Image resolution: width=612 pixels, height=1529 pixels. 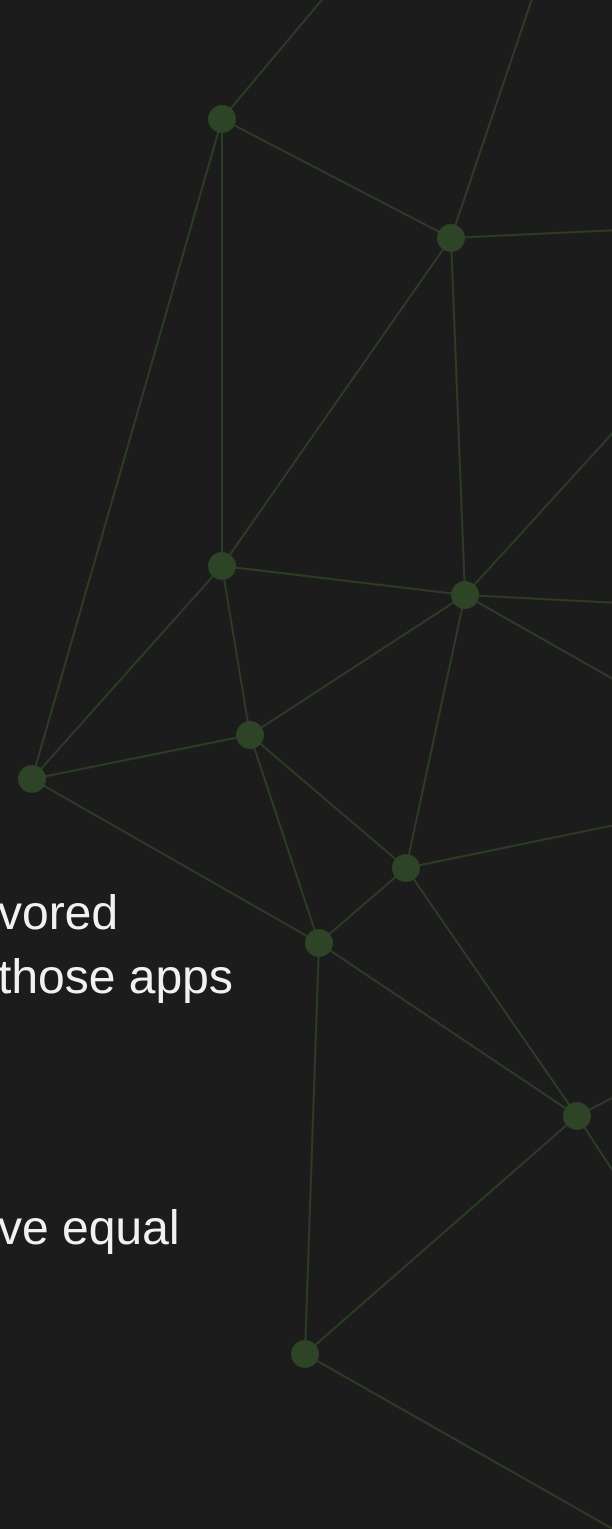 I want to click on text-fragment-paragraph-2: ve equal, so click(x=89, y=1229).